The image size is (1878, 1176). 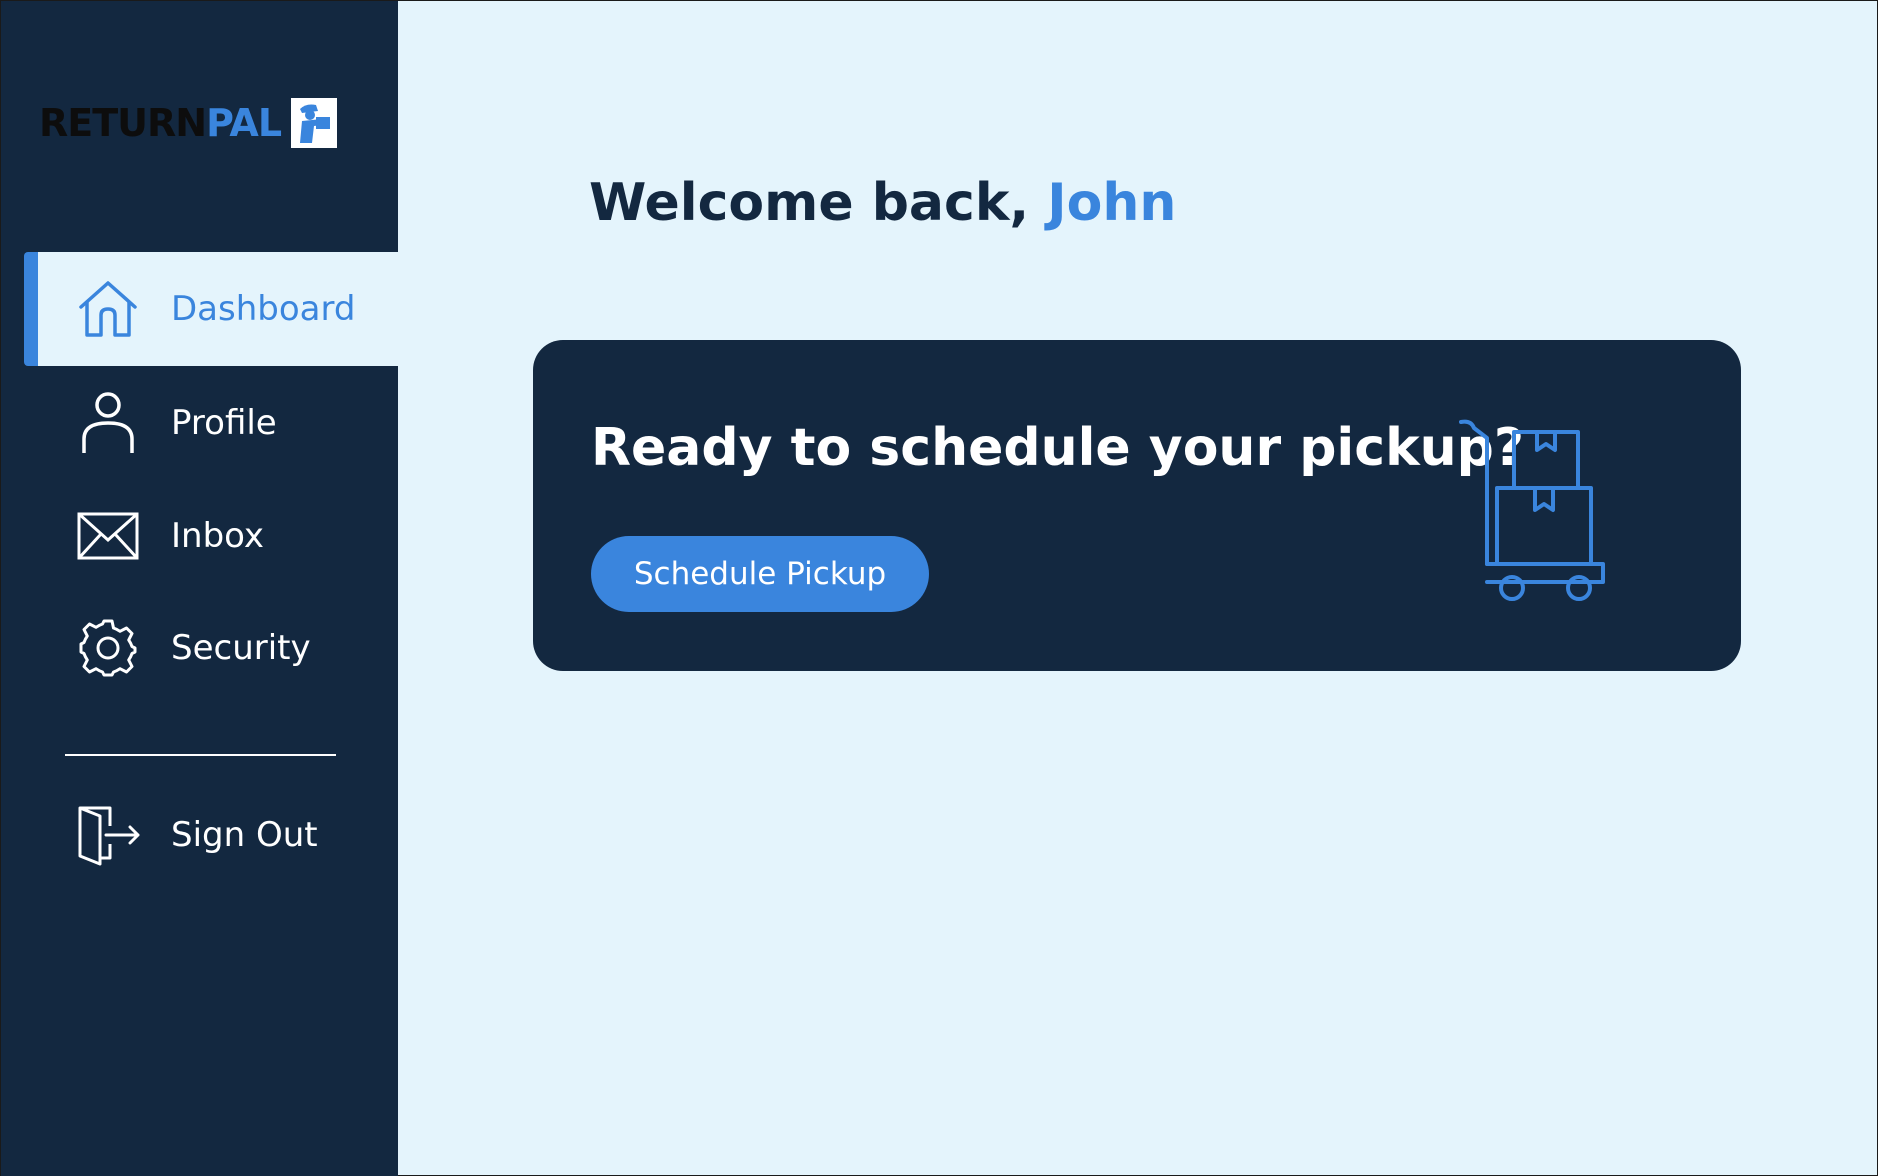 What do you see at coordinates (1532, 511) in the screenshot?
I see `hand-truck-boxes-icon` at bounding box center [1532, 511].